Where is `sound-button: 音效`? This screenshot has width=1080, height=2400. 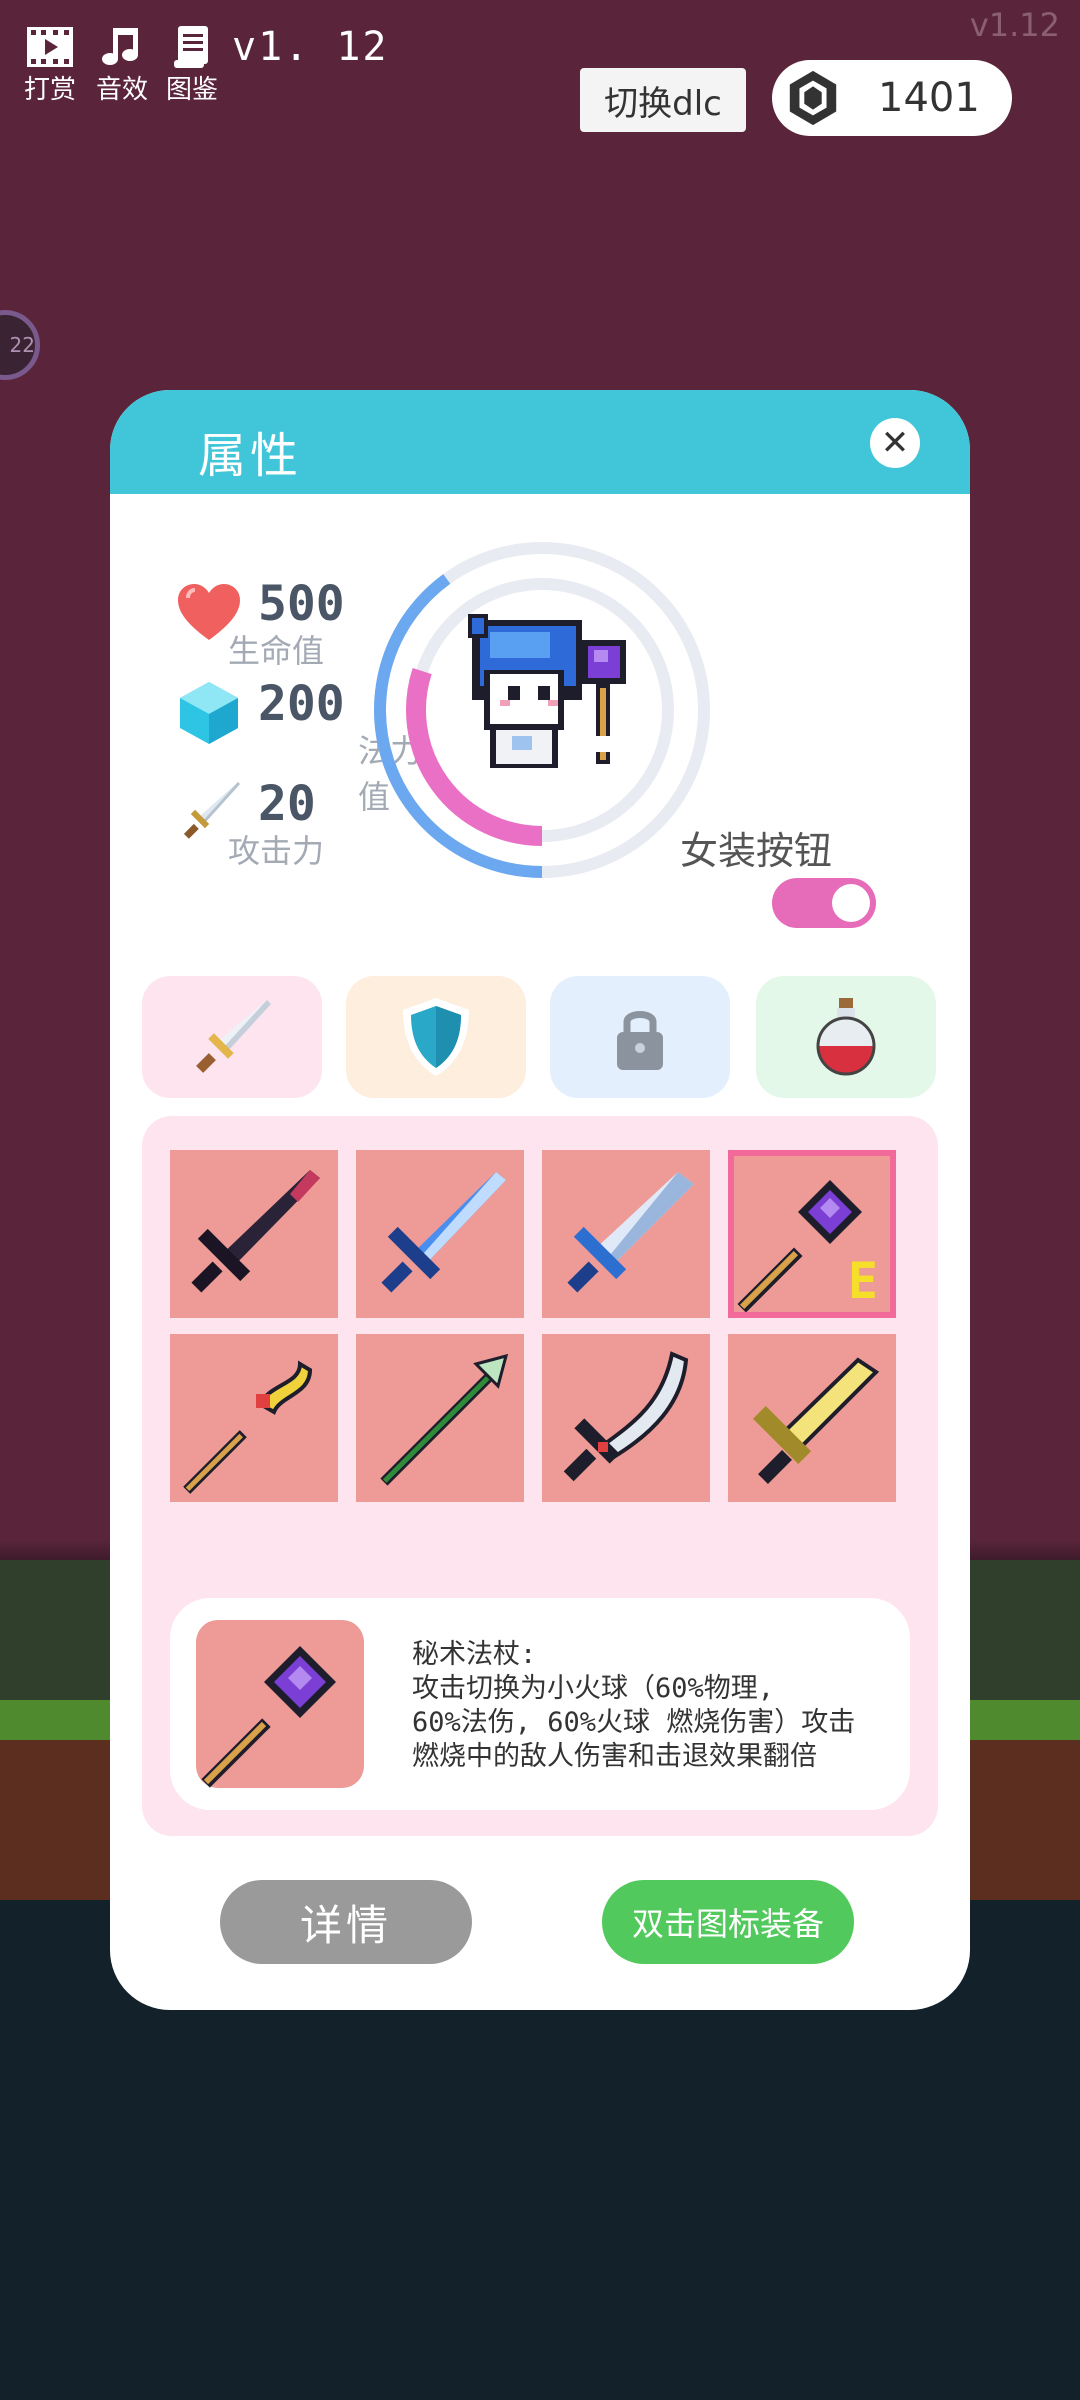
sound-button: 音效 is located at coordinates (122, 65).